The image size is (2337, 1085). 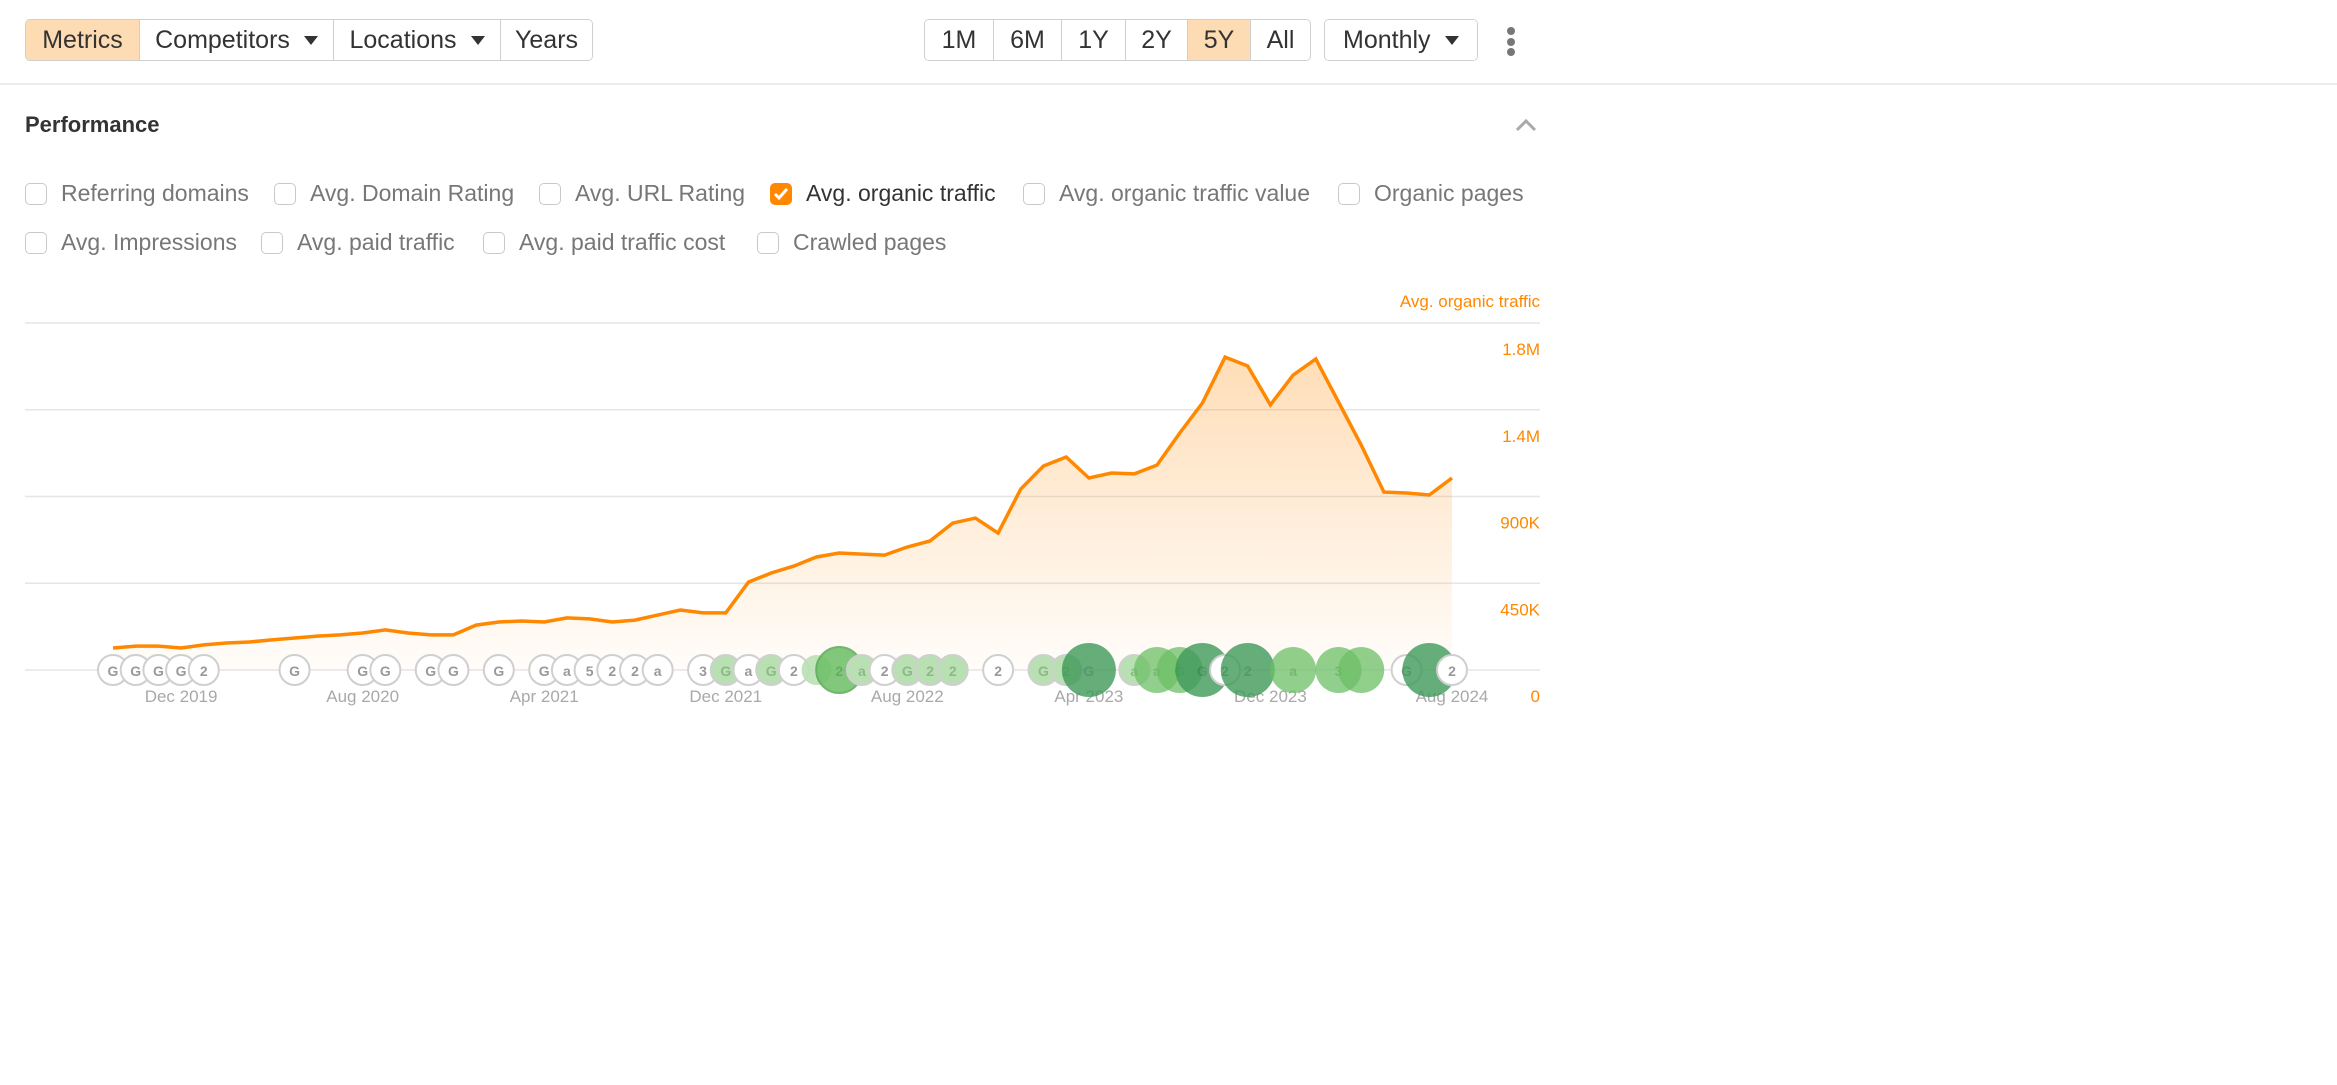 What do you see at coordinates (1535, 696) in the screenshot?
I see `y-tick-label: 0` at bounding box center [1535, 696].